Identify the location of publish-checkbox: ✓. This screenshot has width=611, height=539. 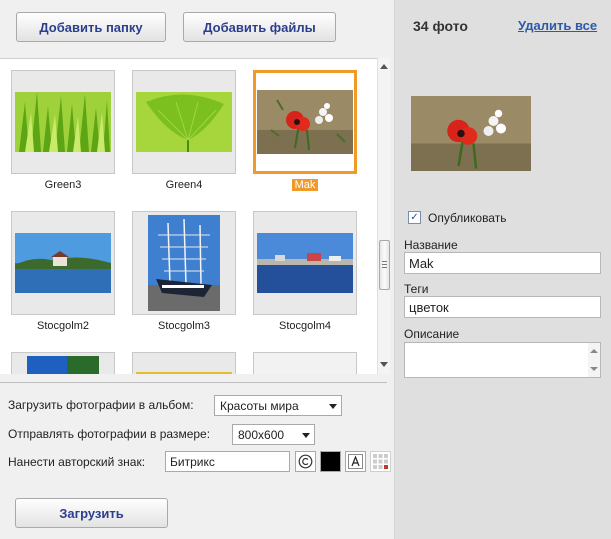
(414, 217).